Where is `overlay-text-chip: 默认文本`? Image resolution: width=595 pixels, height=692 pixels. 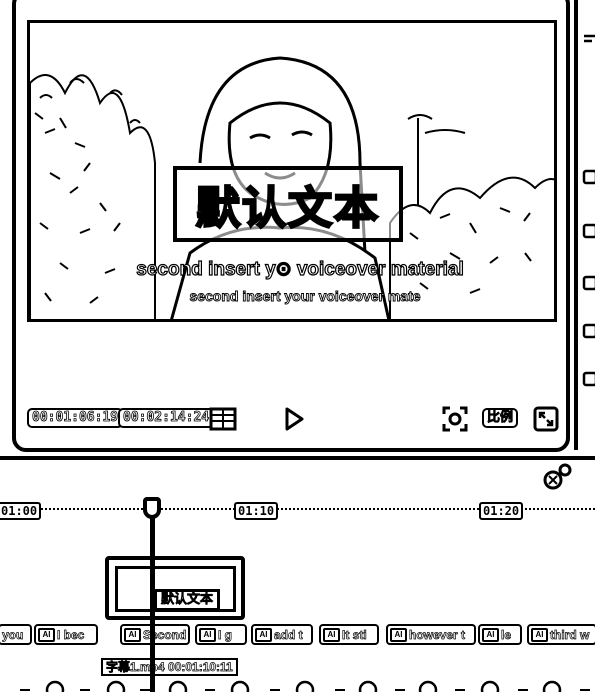 overlay-text-chip: 默认文本 is located at coordinates (187, 600).